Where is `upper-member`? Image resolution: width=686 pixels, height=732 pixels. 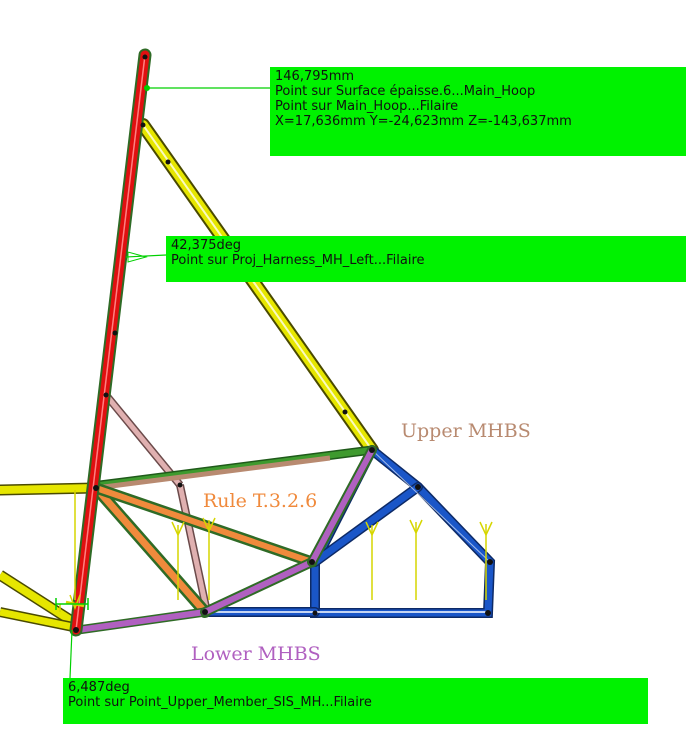 upper-member is located at coordinates (232, 468).